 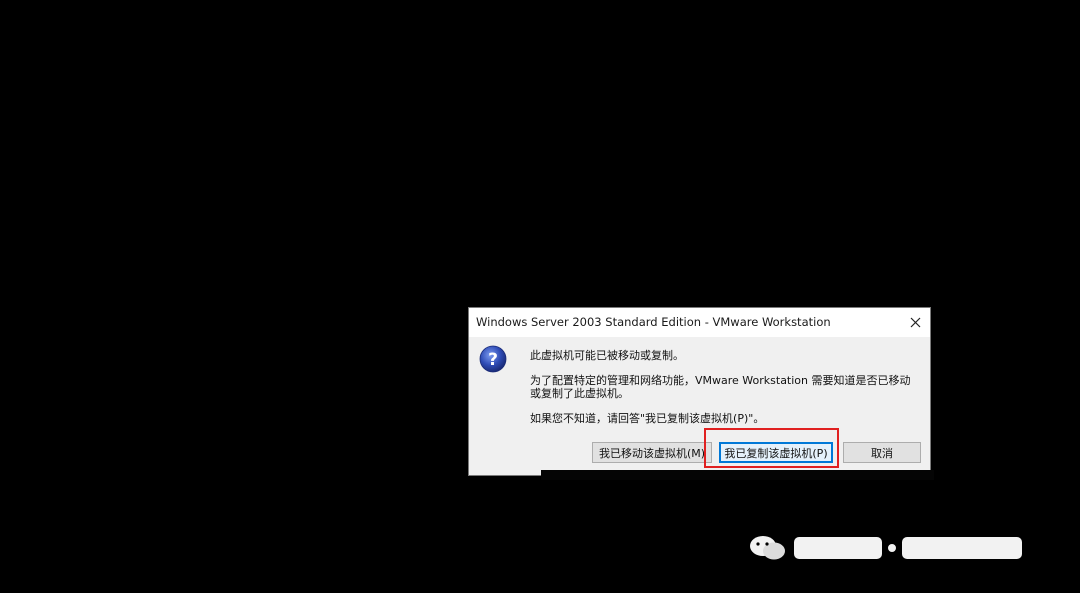 What do you see at coordinates (737, 475) in the screenshot?
I see `dialog-shadow-bar` at bounding box center [737, 475].